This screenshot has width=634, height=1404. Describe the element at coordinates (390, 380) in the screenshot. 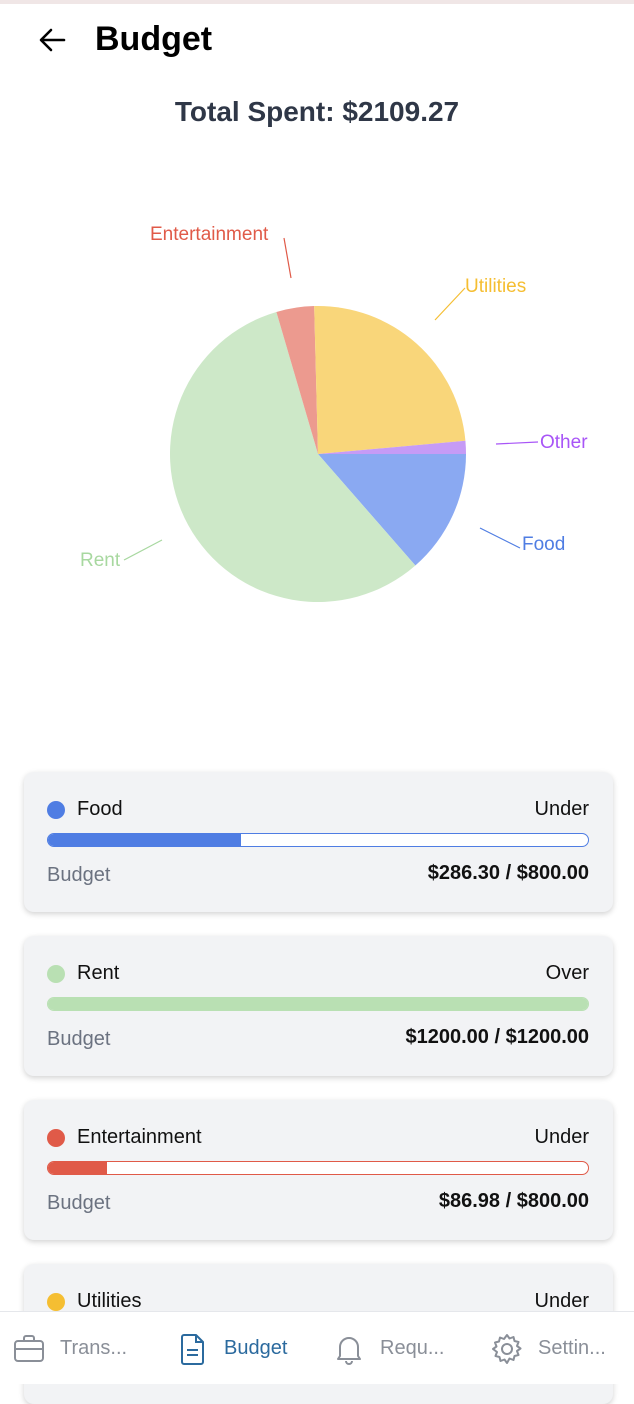

I see `pie-slice-utilities` at that location.